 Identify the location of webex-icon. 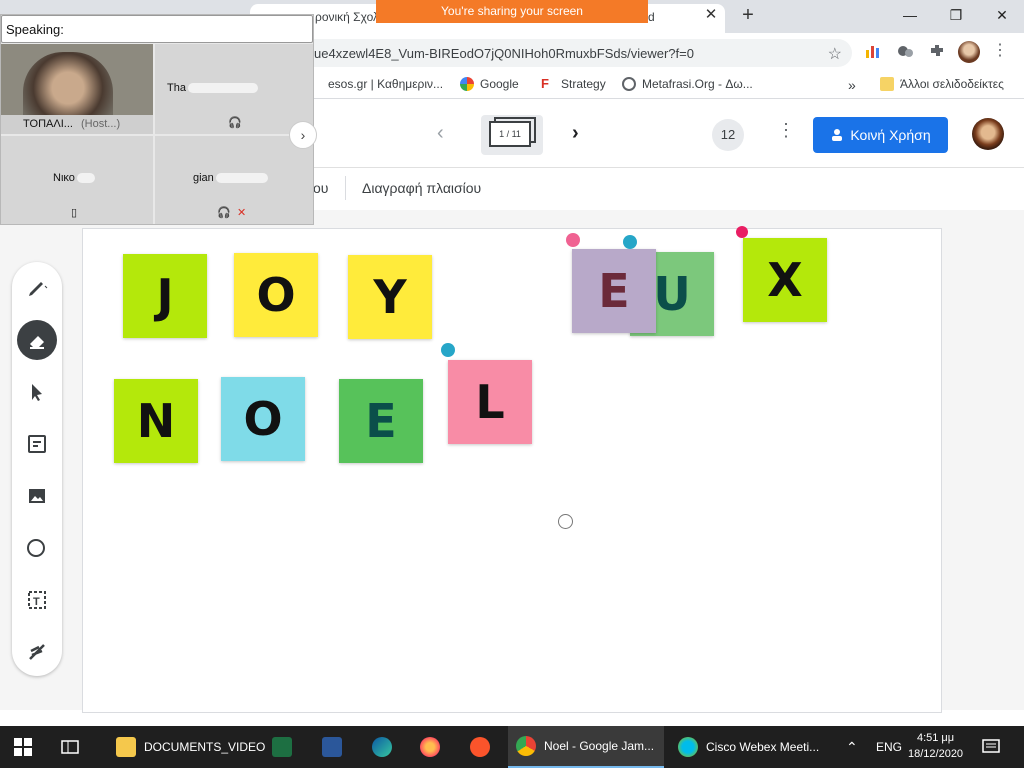
(688, 747).